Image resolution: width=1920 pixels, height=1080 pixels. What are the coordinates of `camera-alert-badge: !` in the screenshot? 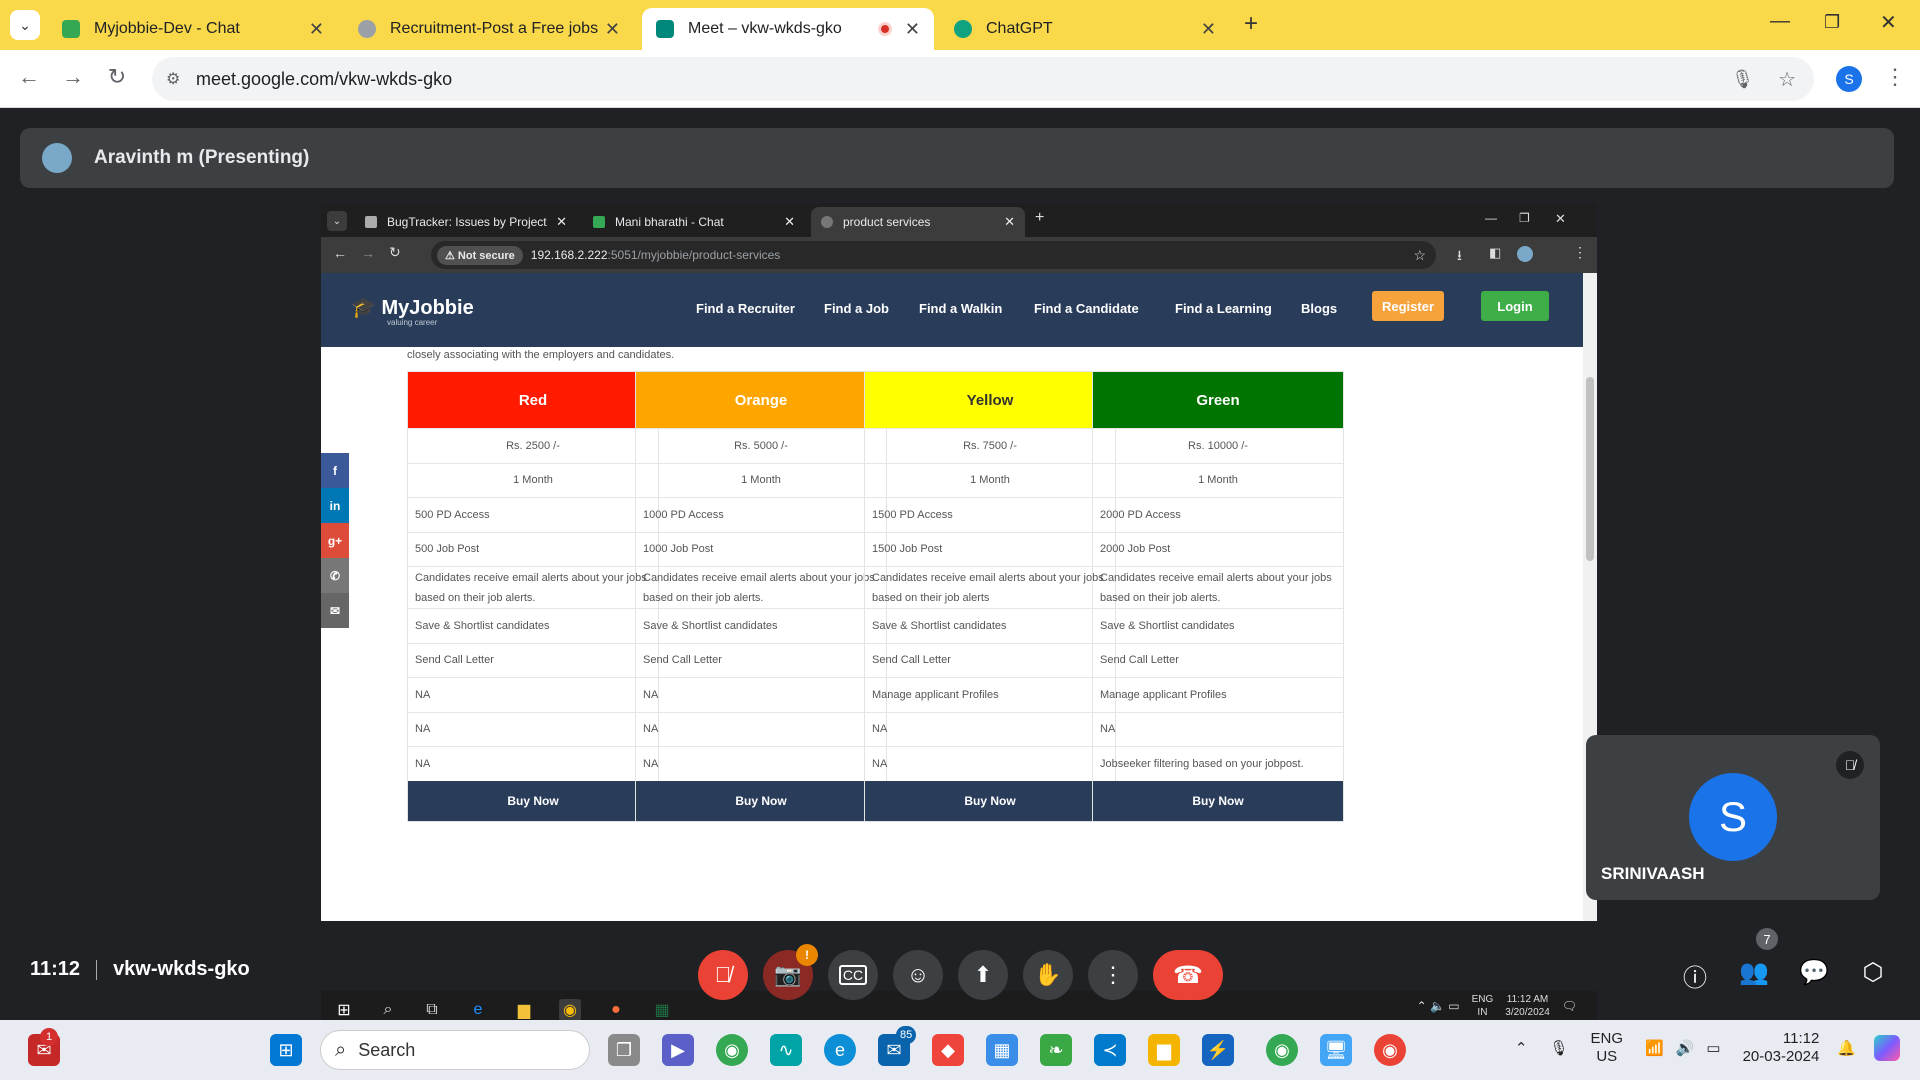 It's located at (807, 955).